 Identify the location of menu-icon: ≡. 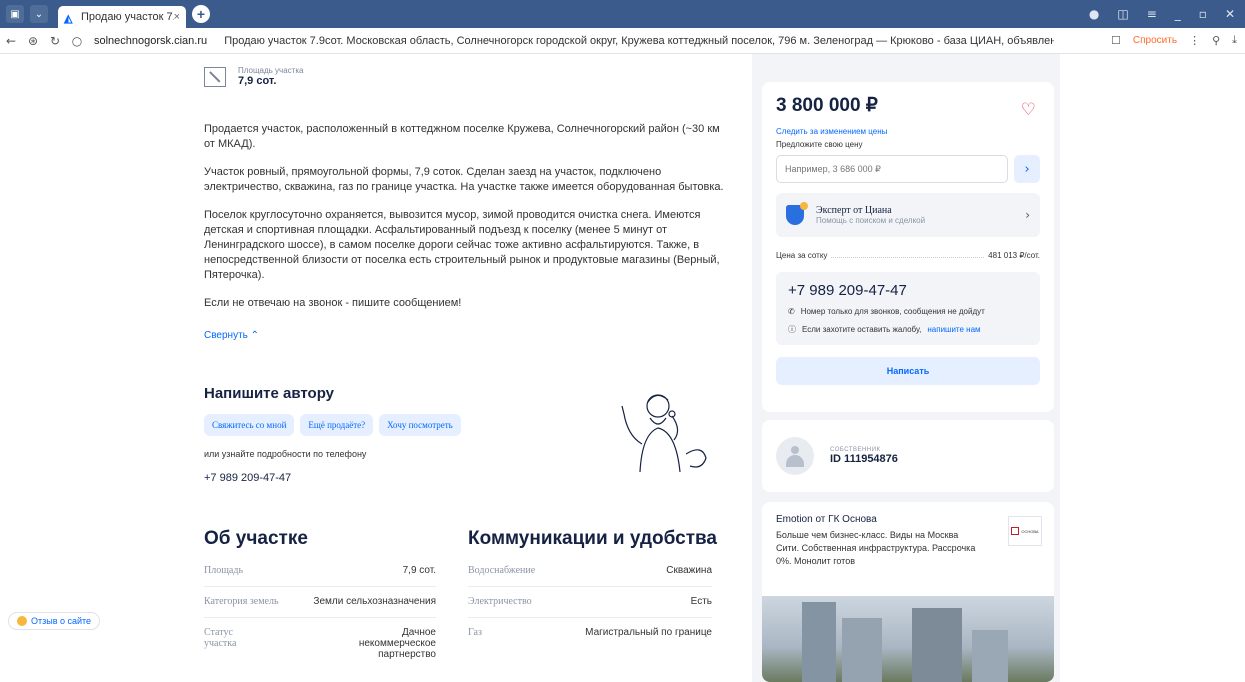
(1152, 14).